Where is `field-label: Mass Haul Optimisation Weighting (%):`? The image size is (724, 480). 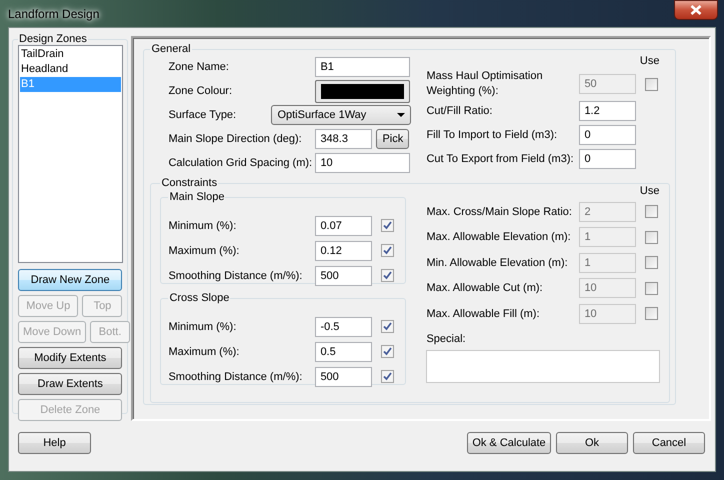 field-label: Mass Haul Optimisation Weighting (%): is located at coordinates (485, 84).